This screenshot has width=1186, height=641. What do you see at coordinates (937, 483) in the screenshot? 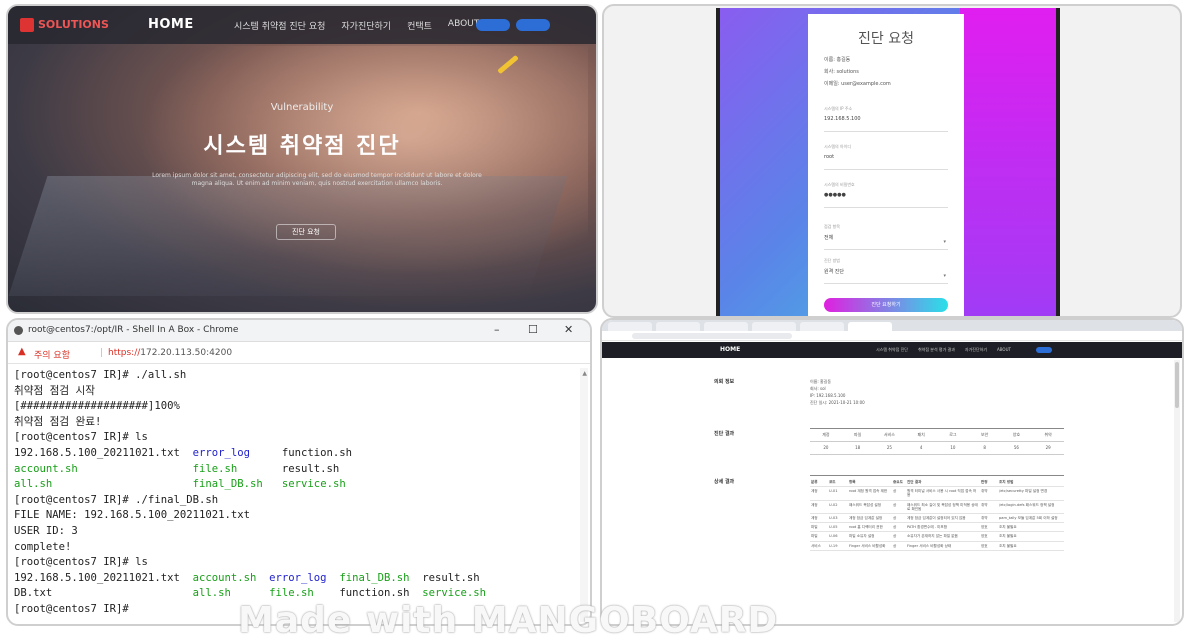
I see `detail-header-row: 분류 코드 항목 중요도 진단 결과 판정 조치 방법` at bounding box center [937, 483].